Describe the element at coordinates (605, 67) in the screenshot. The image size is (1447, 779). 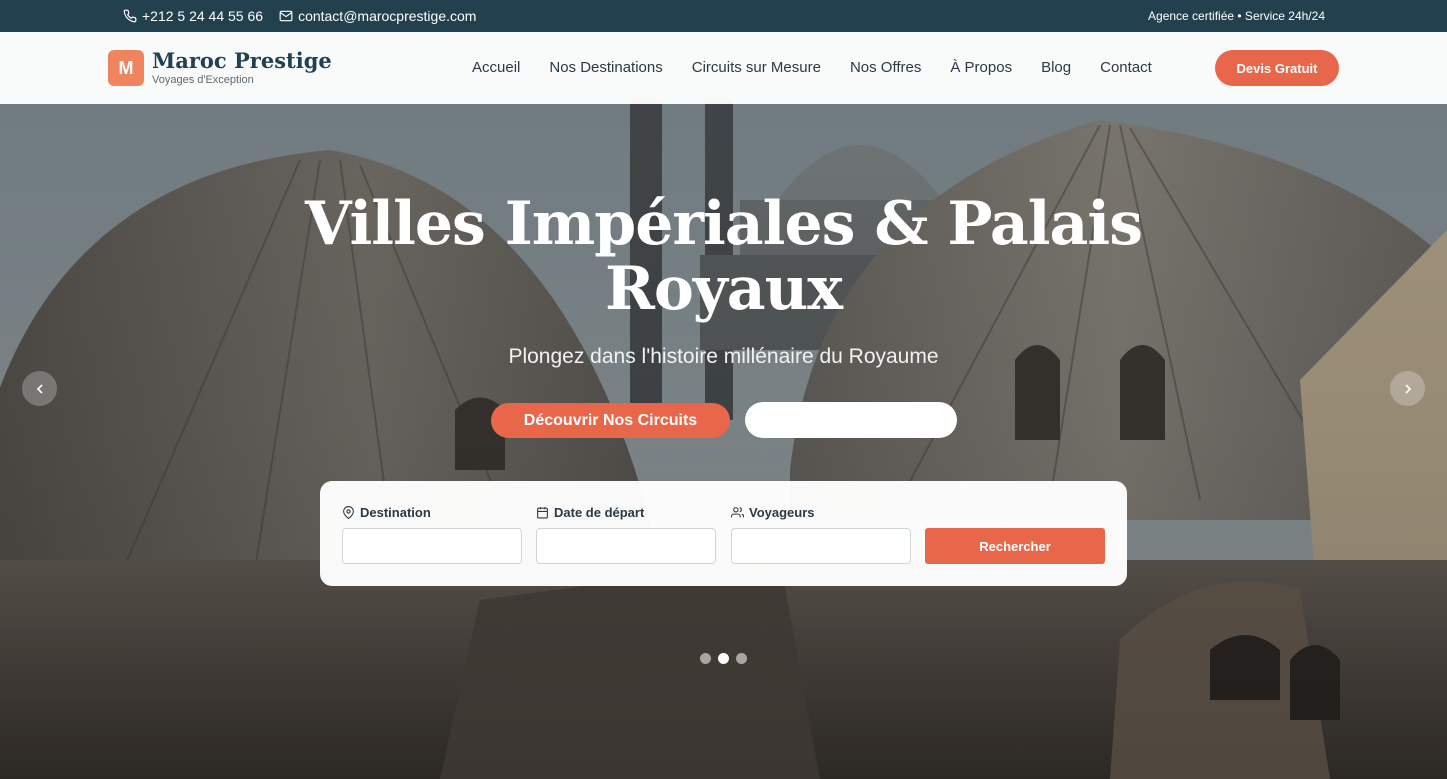
I see `nav-destinations: Nos Destinations` at that location.